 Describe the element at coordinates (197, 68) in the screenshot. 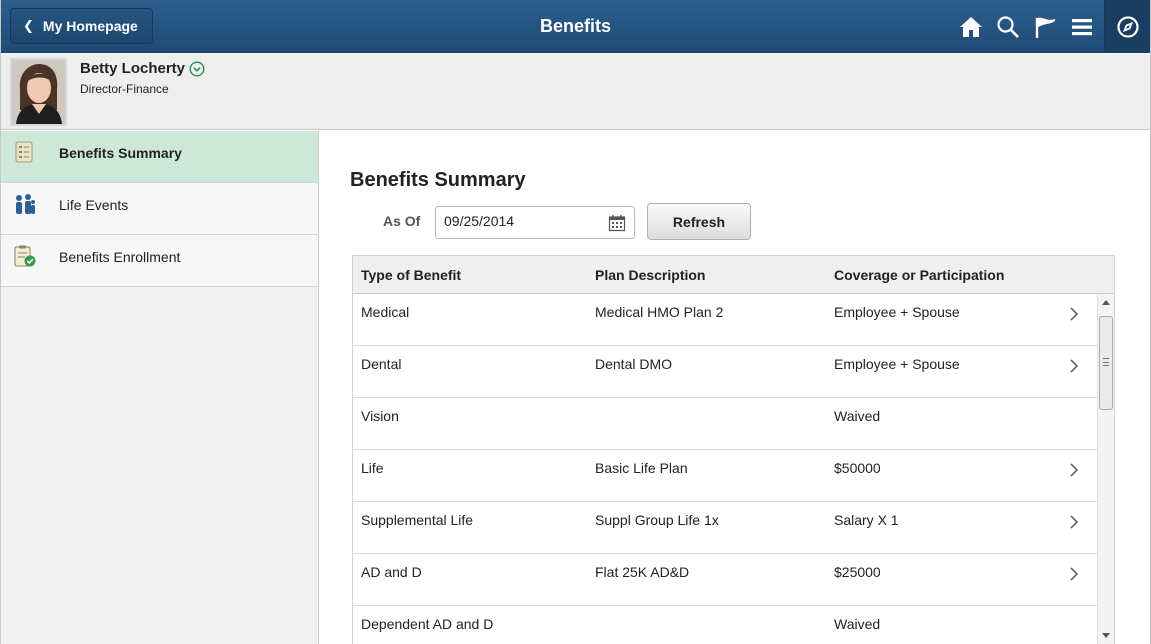

I see `chevron-down-circle-icon` at that location.